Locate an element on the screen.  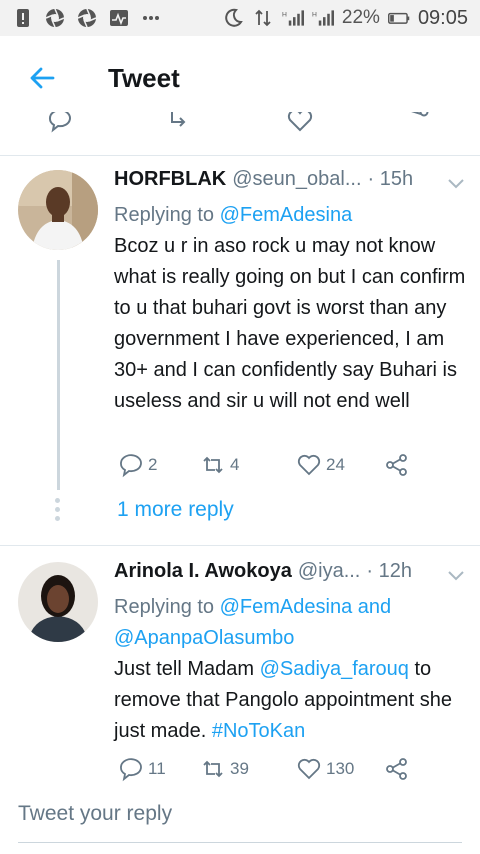
tweet-text-part: Just tell Madam is located at coordinates (187, 669).